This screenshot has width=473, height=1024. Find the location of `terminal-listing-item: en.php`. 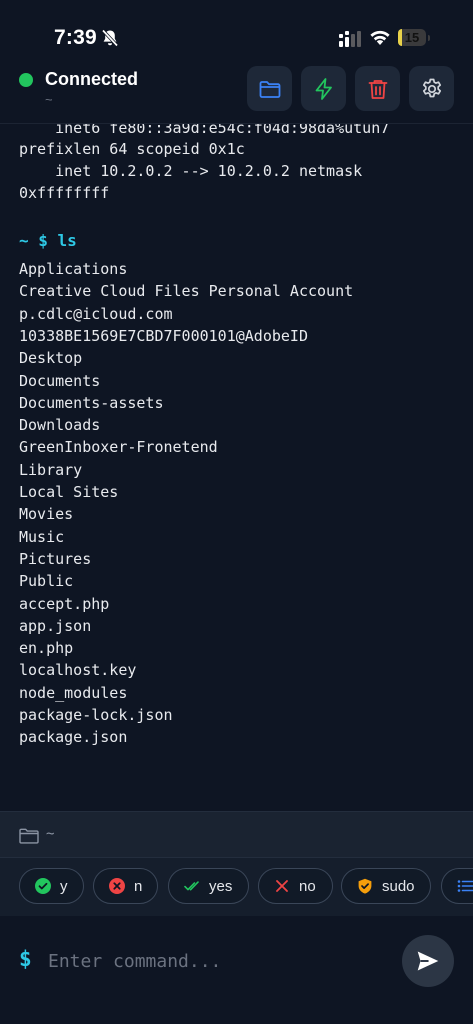

terminal-listing-item: en.php is located at coordinates (46, 648).